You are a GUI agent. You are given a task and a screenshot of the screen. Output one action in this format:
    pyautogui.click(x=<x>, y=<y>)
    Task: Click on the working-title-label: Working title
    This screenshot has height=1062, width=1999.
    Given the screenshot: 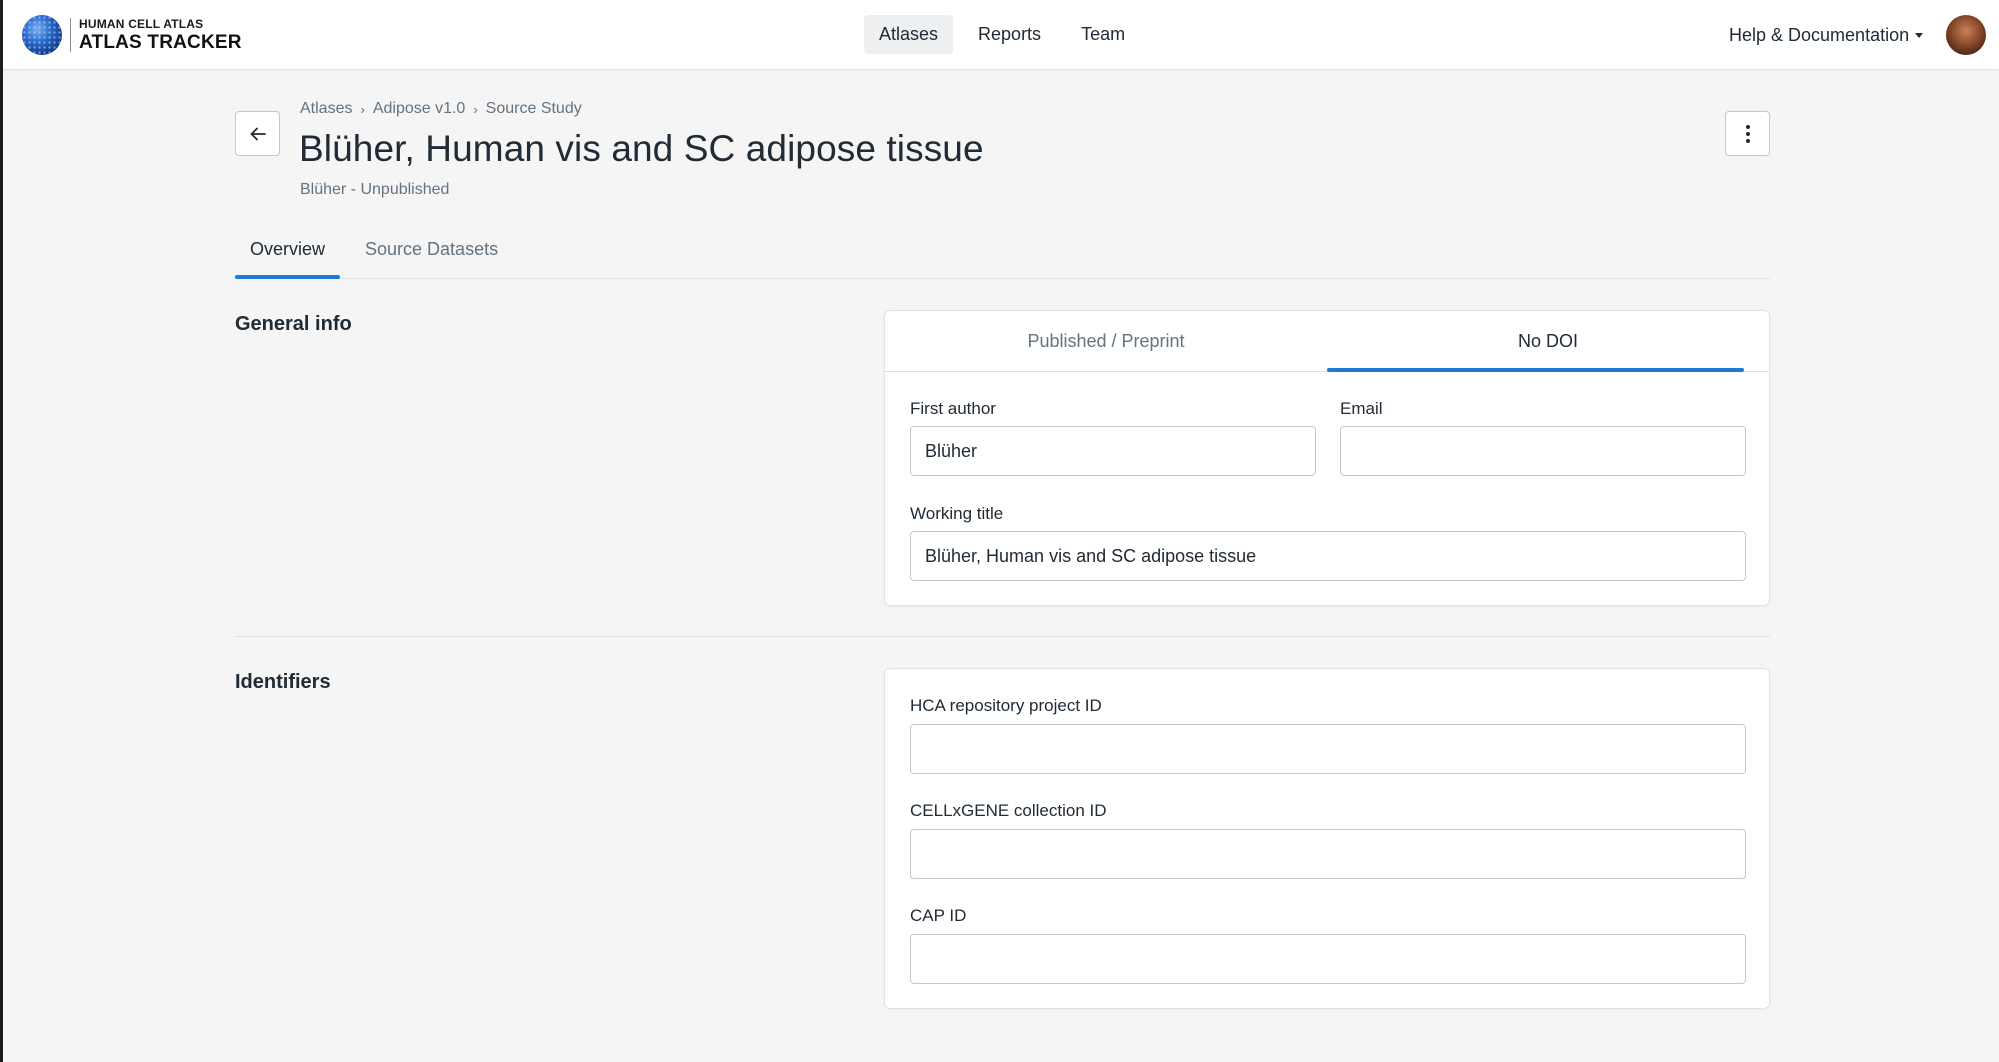 What is the action you would take?
    pyautogui.click(x=957, y=513)
    